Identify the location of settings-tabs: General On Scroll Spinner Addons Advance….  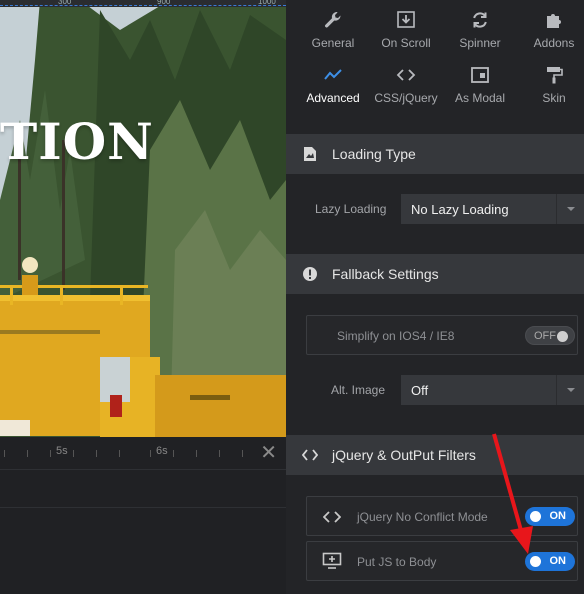
(435, 67).